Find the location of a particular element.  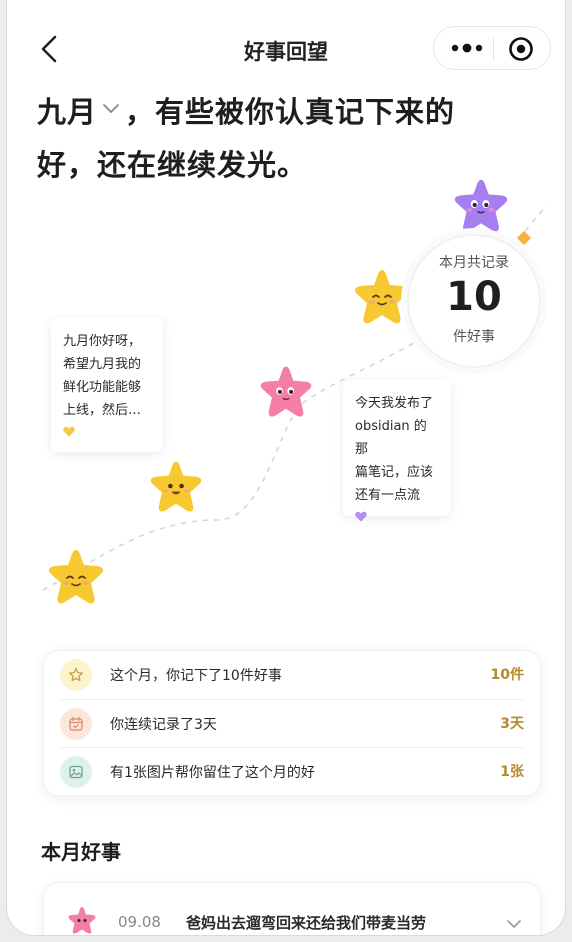

capsule-divider is located at coordinates (493, 49).